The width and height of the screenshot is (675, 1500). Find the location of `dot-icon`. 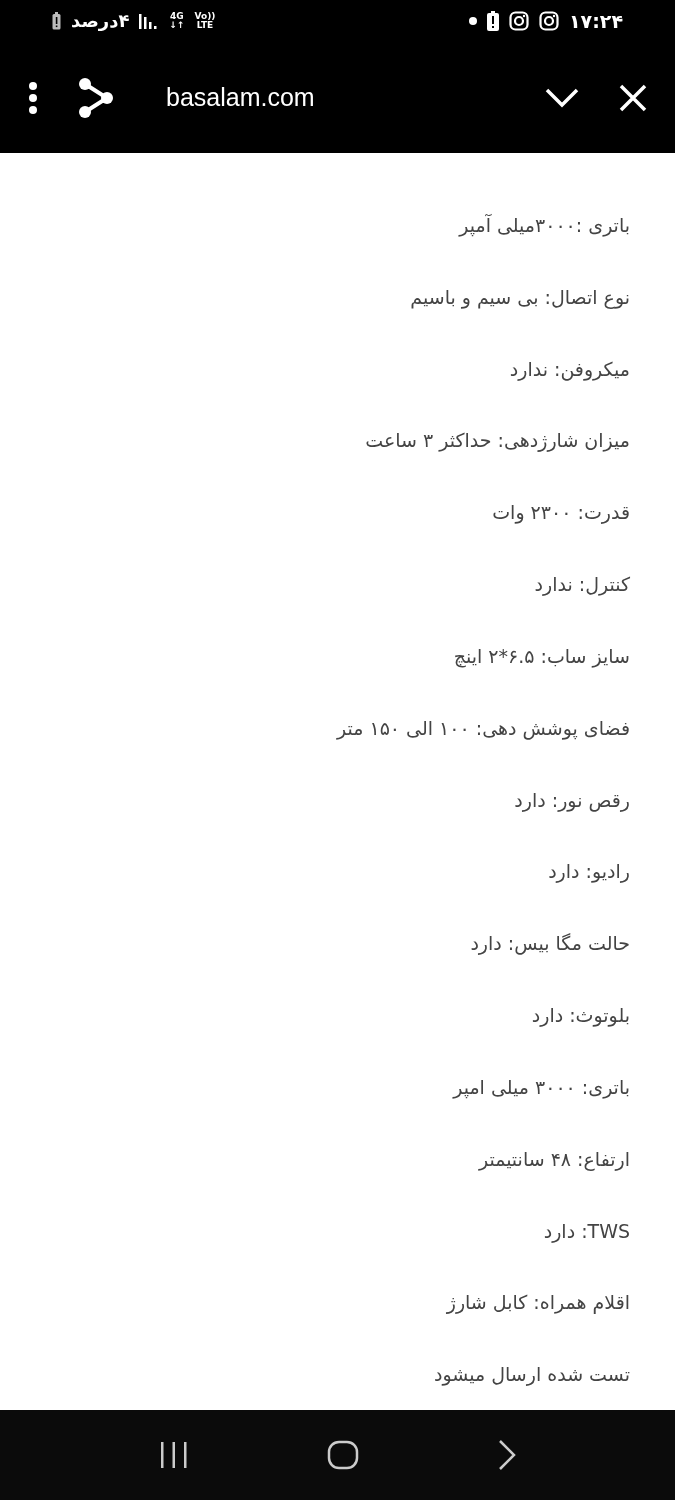

dot-icon is located at coordinates (473, 21).